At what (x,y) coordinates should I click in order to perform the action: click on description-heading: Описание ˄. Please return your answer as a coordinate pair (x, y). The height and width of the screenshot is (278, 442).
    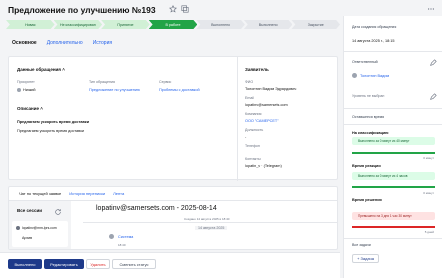
    Looking at the image, I should click on (30, 108).